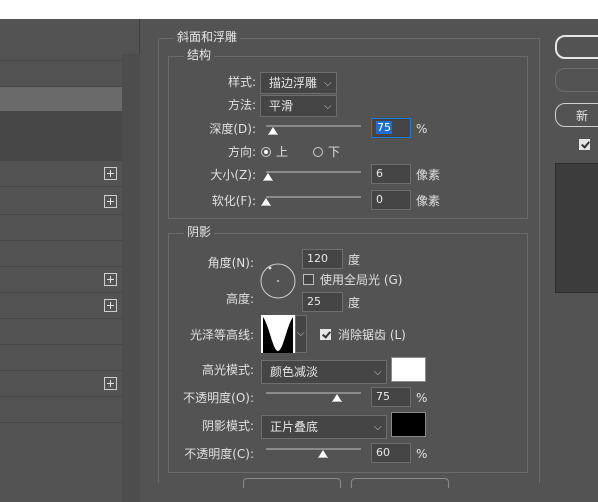 The width and height of the screenshot is (598, 502). Describe the element at coordinates (239, 299) in the screenshot. I see `altitude-label: 高度:` at that location.